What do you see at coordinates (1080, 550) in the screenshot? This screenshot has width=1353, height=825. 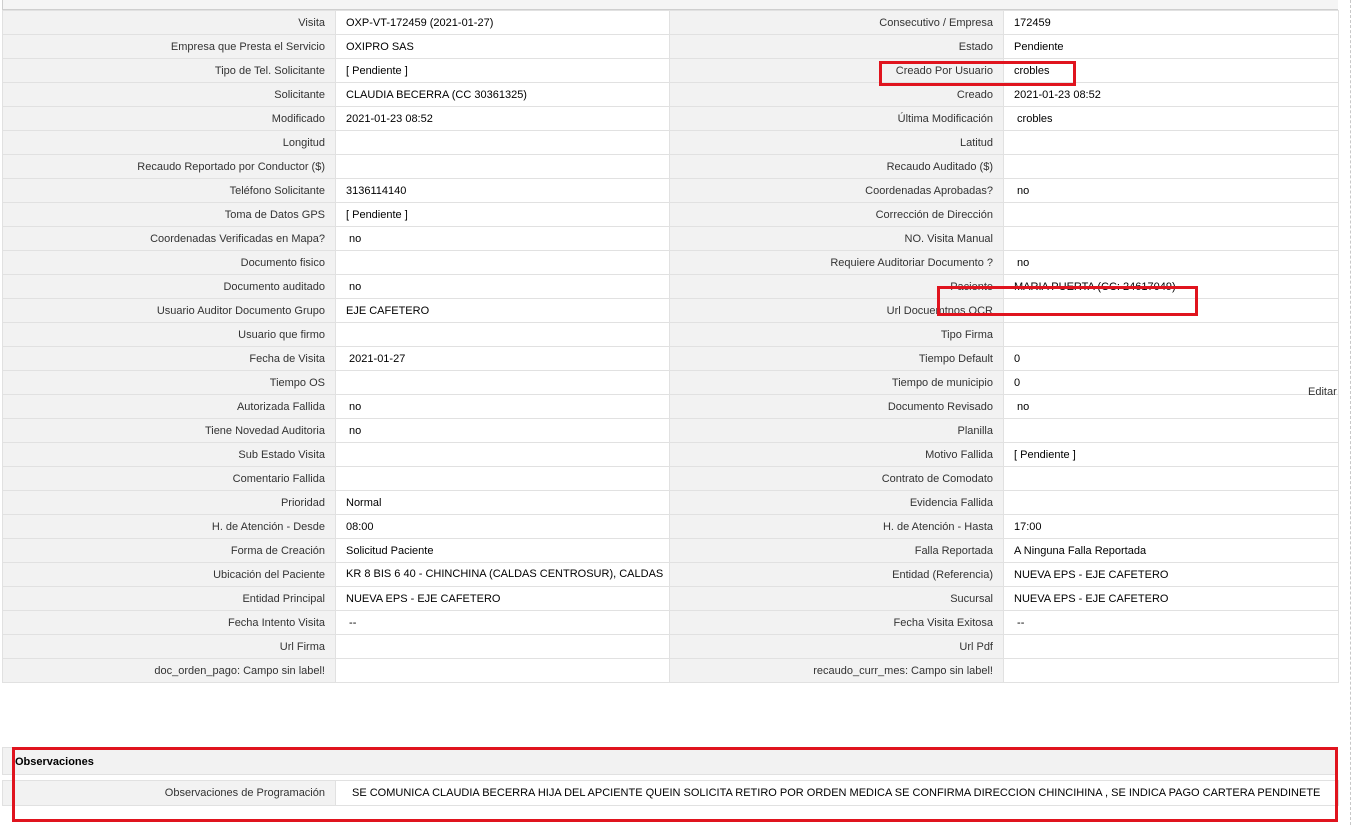 I see `field-value-text: A Ninguna Falla Reportada` at bounding box center [1080, 550].